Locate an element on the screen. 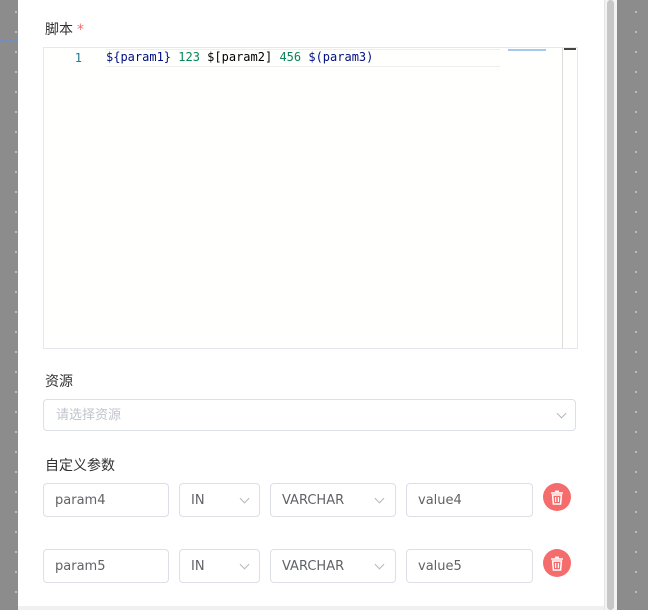 This screenshot has width=648, height=610. editor-gutter: 1 is located at coordinates (69, 198).